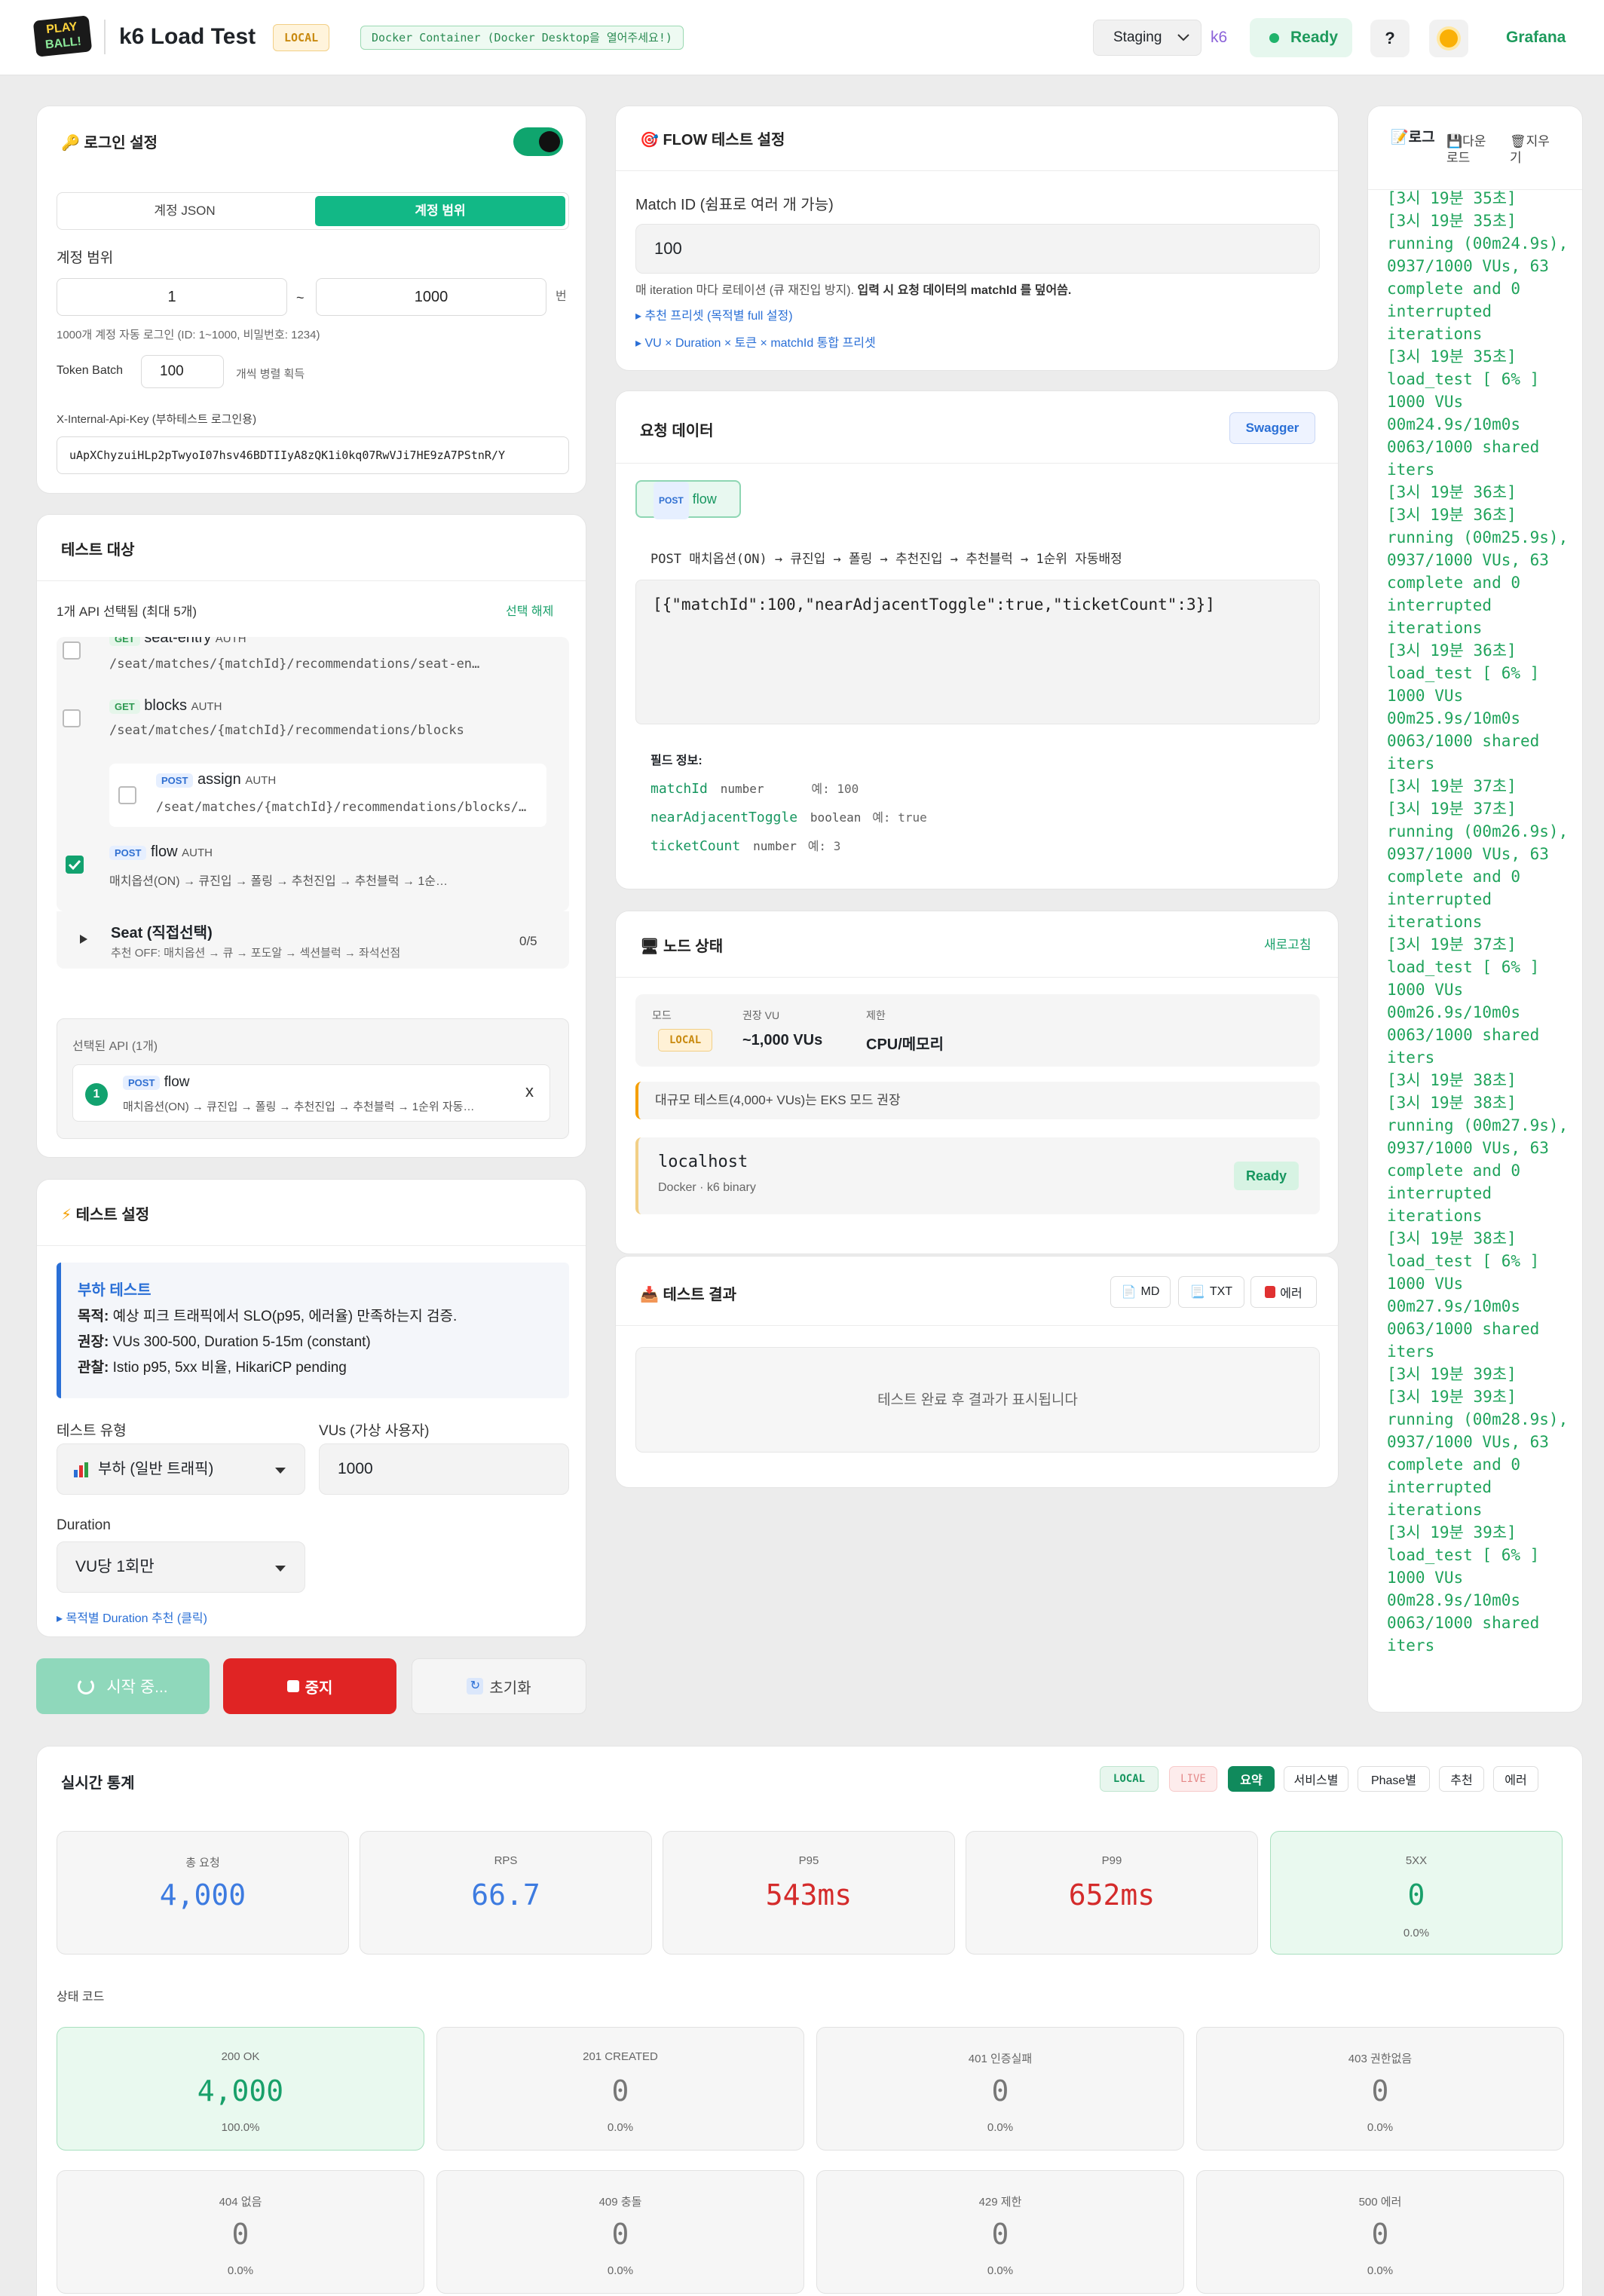  What do you see at coordinates (184, 211) in the screenshot?
I see `tab-account-json: 계정 JSON` at bounding box center [184, 211].